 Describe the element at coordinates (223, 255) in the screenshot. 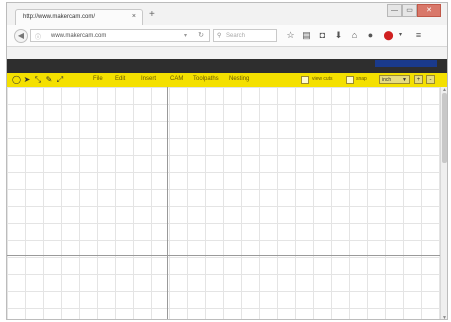

I see `x-axis-line` at that location.